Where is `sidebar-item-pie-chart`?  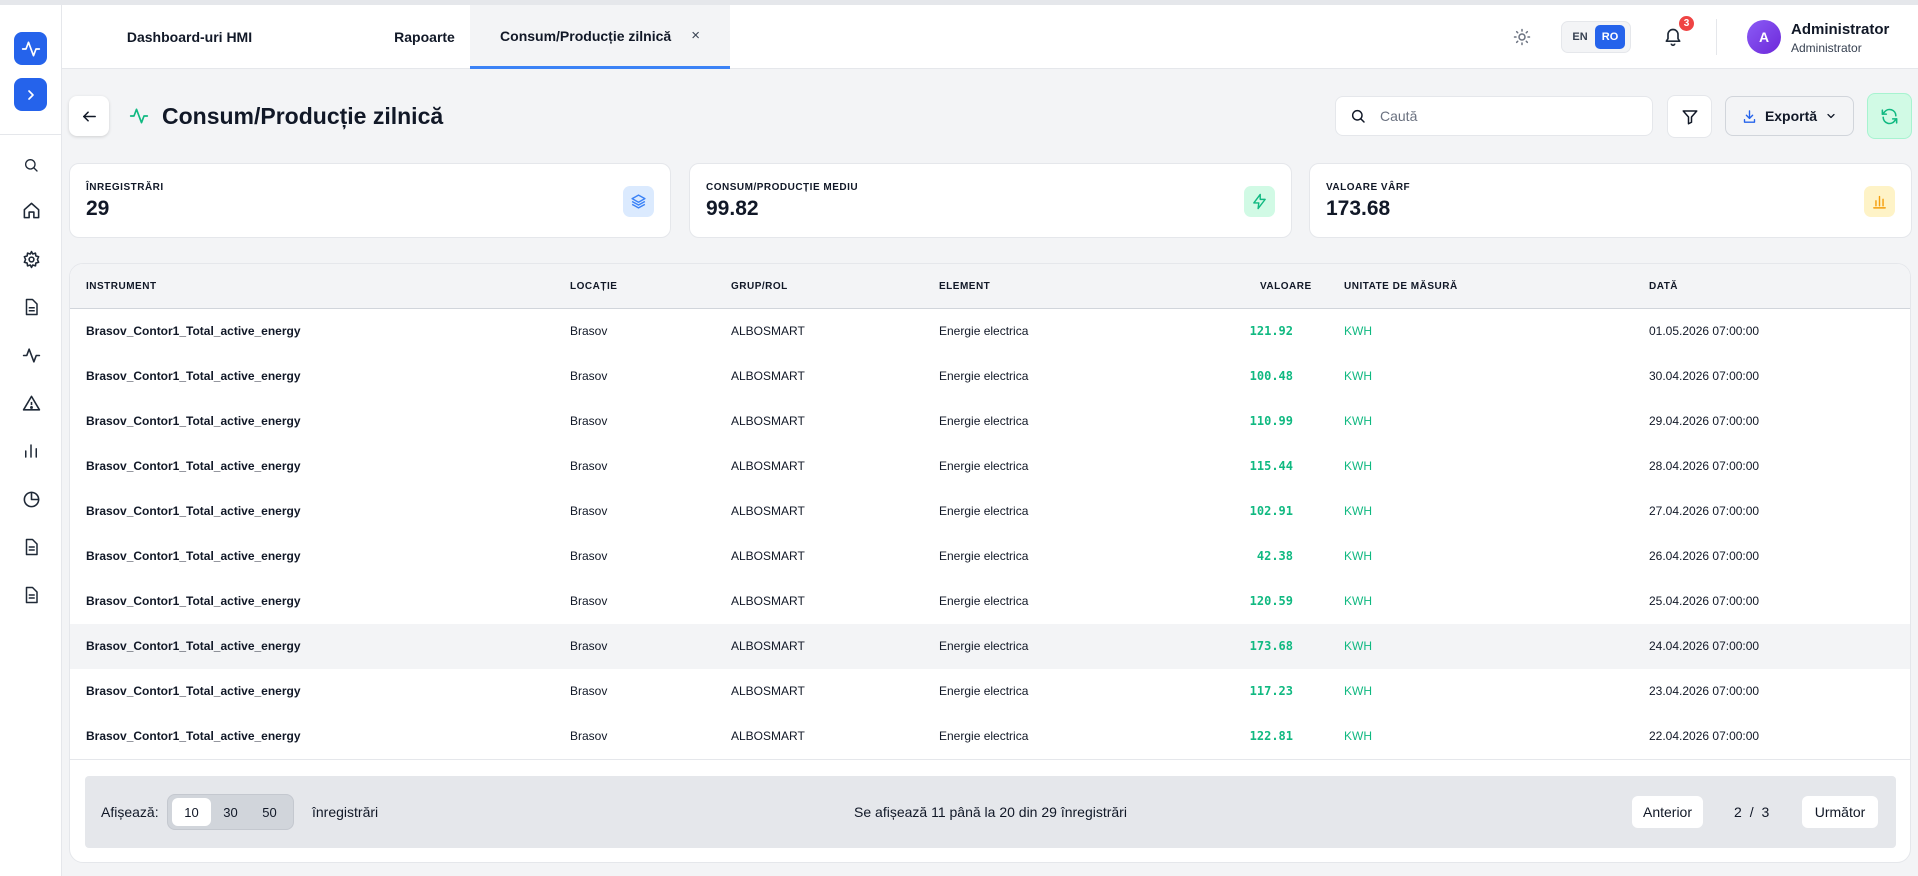 sidebar-item-pie-chart is located at coordinates (31, 499).